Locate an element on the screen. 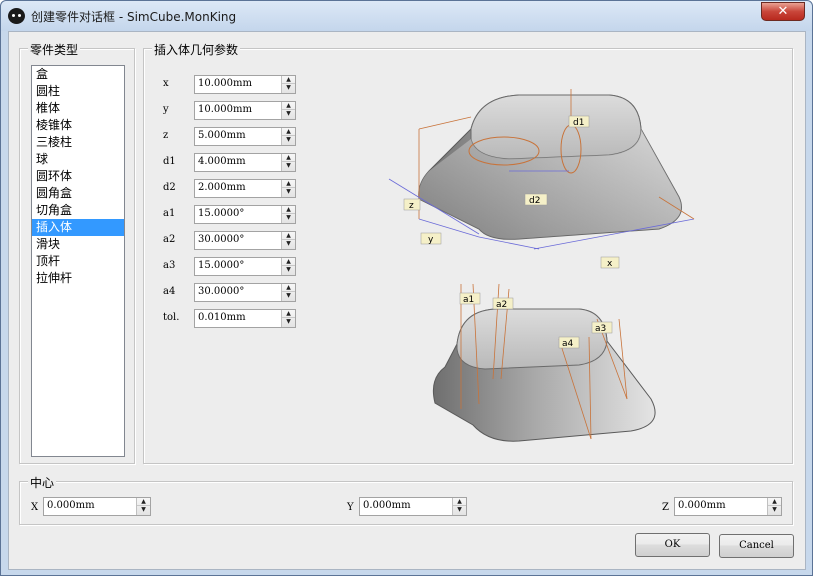 This screenshot has height=576, width=813. param-a1-input: 15.0000° ▲ ▼ is located at coordinates (245, 214).